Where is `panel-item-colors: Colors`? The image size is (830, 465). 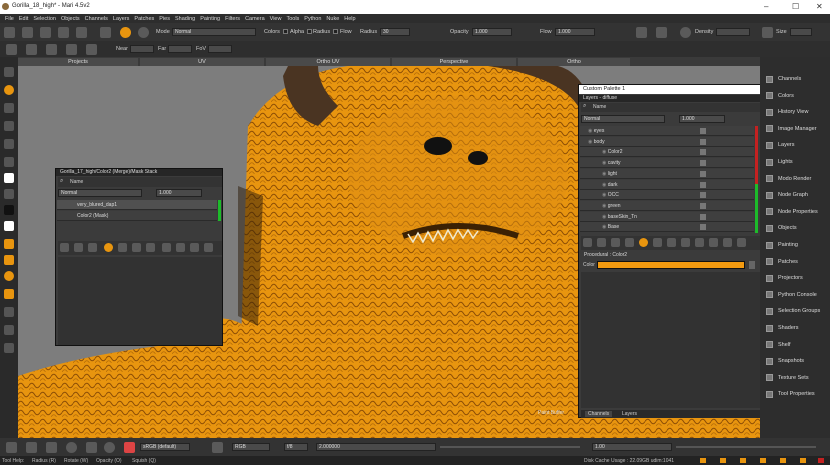 panel-item-colors: Colors is located at coordinates (780, 96).